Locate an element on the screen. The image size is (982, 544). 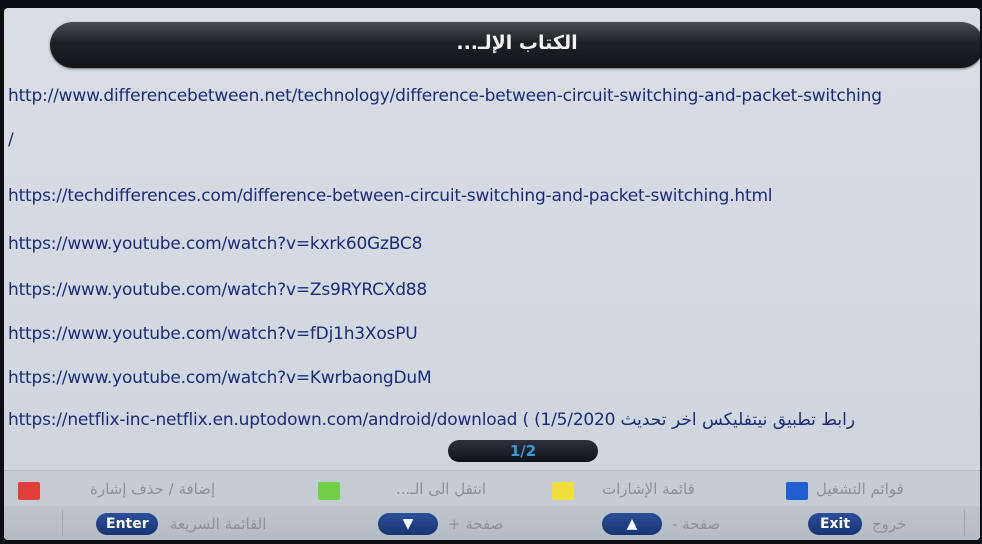
page-down-key-button: ▼ is located at coordinates (408, 524).